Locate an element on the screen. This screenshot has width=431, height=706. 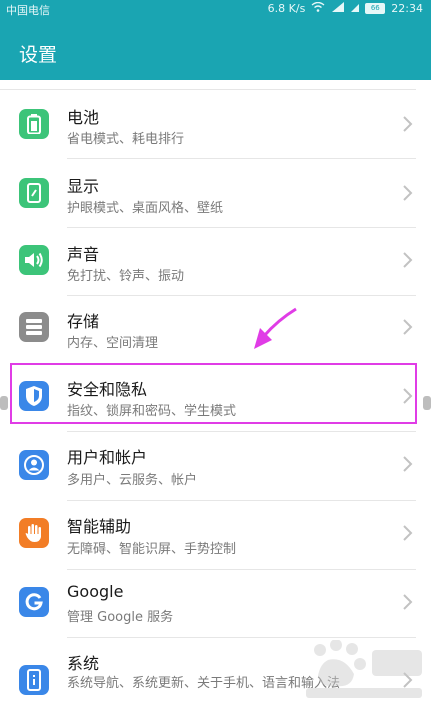
app-bar: 设置 is located at coordinates (215, 49).